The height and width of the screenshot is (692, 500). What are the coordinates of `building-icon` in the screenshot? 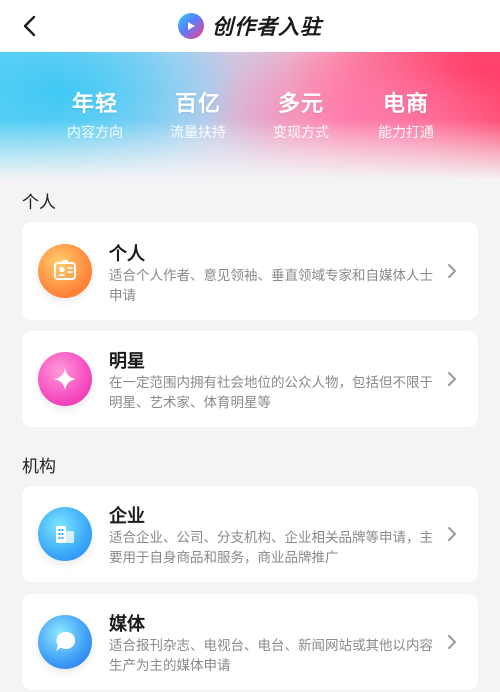 It's located at (65, 534).